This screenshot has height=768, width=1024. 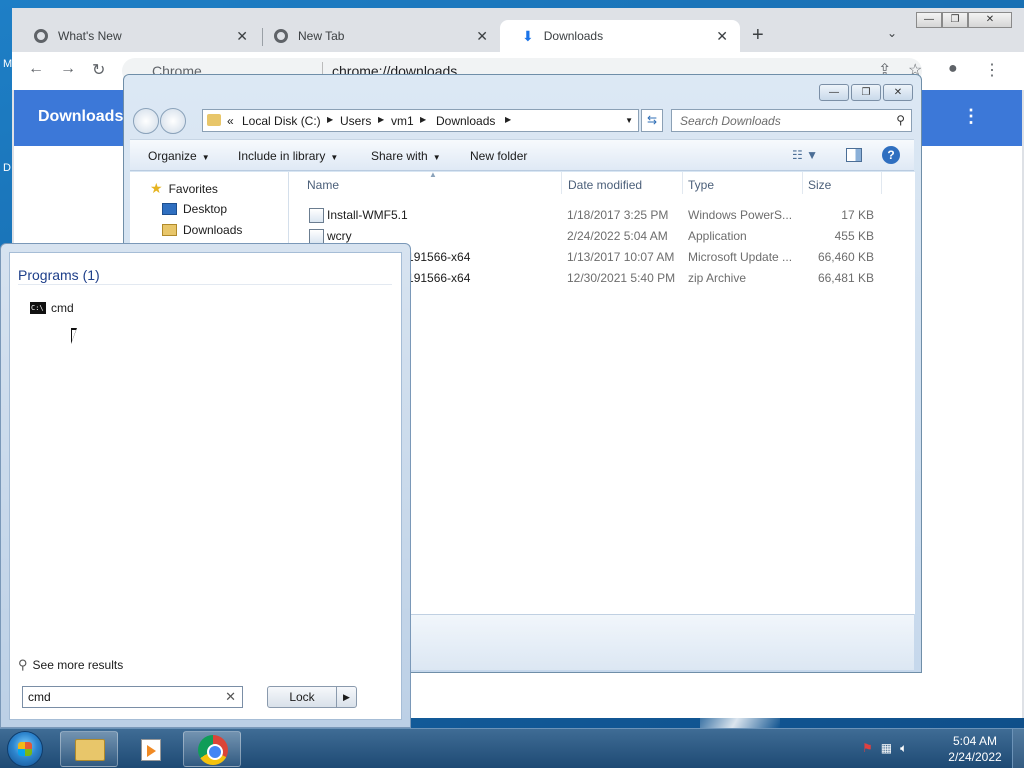 I want to click on forward-button, so click(x=173, y=121).